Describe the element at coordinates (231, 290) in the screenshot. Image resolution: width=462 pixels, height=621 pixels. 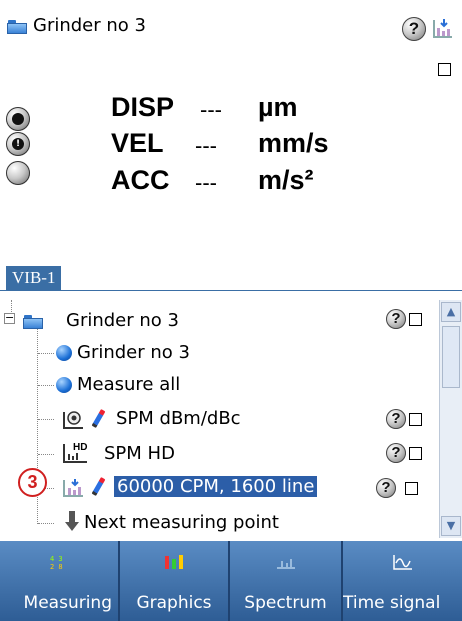
I see `divider-line` at that location.